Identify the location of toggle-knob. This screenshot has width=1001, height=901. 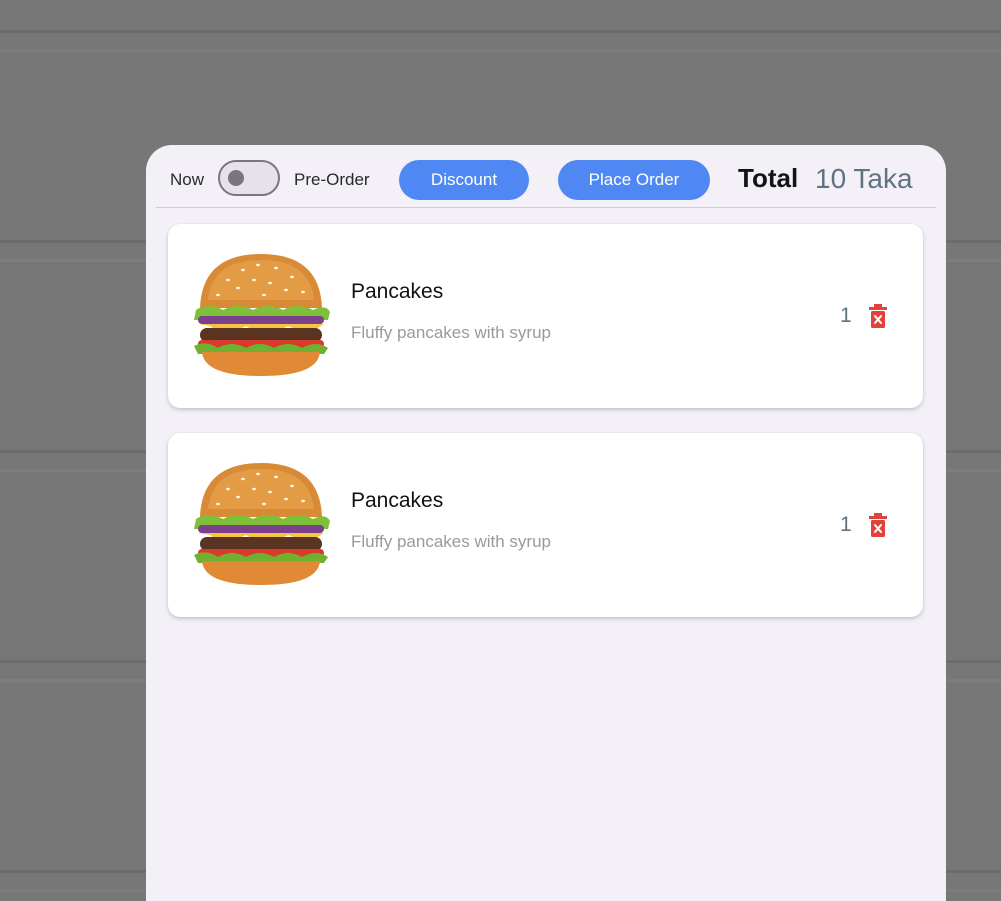
(236, 178).